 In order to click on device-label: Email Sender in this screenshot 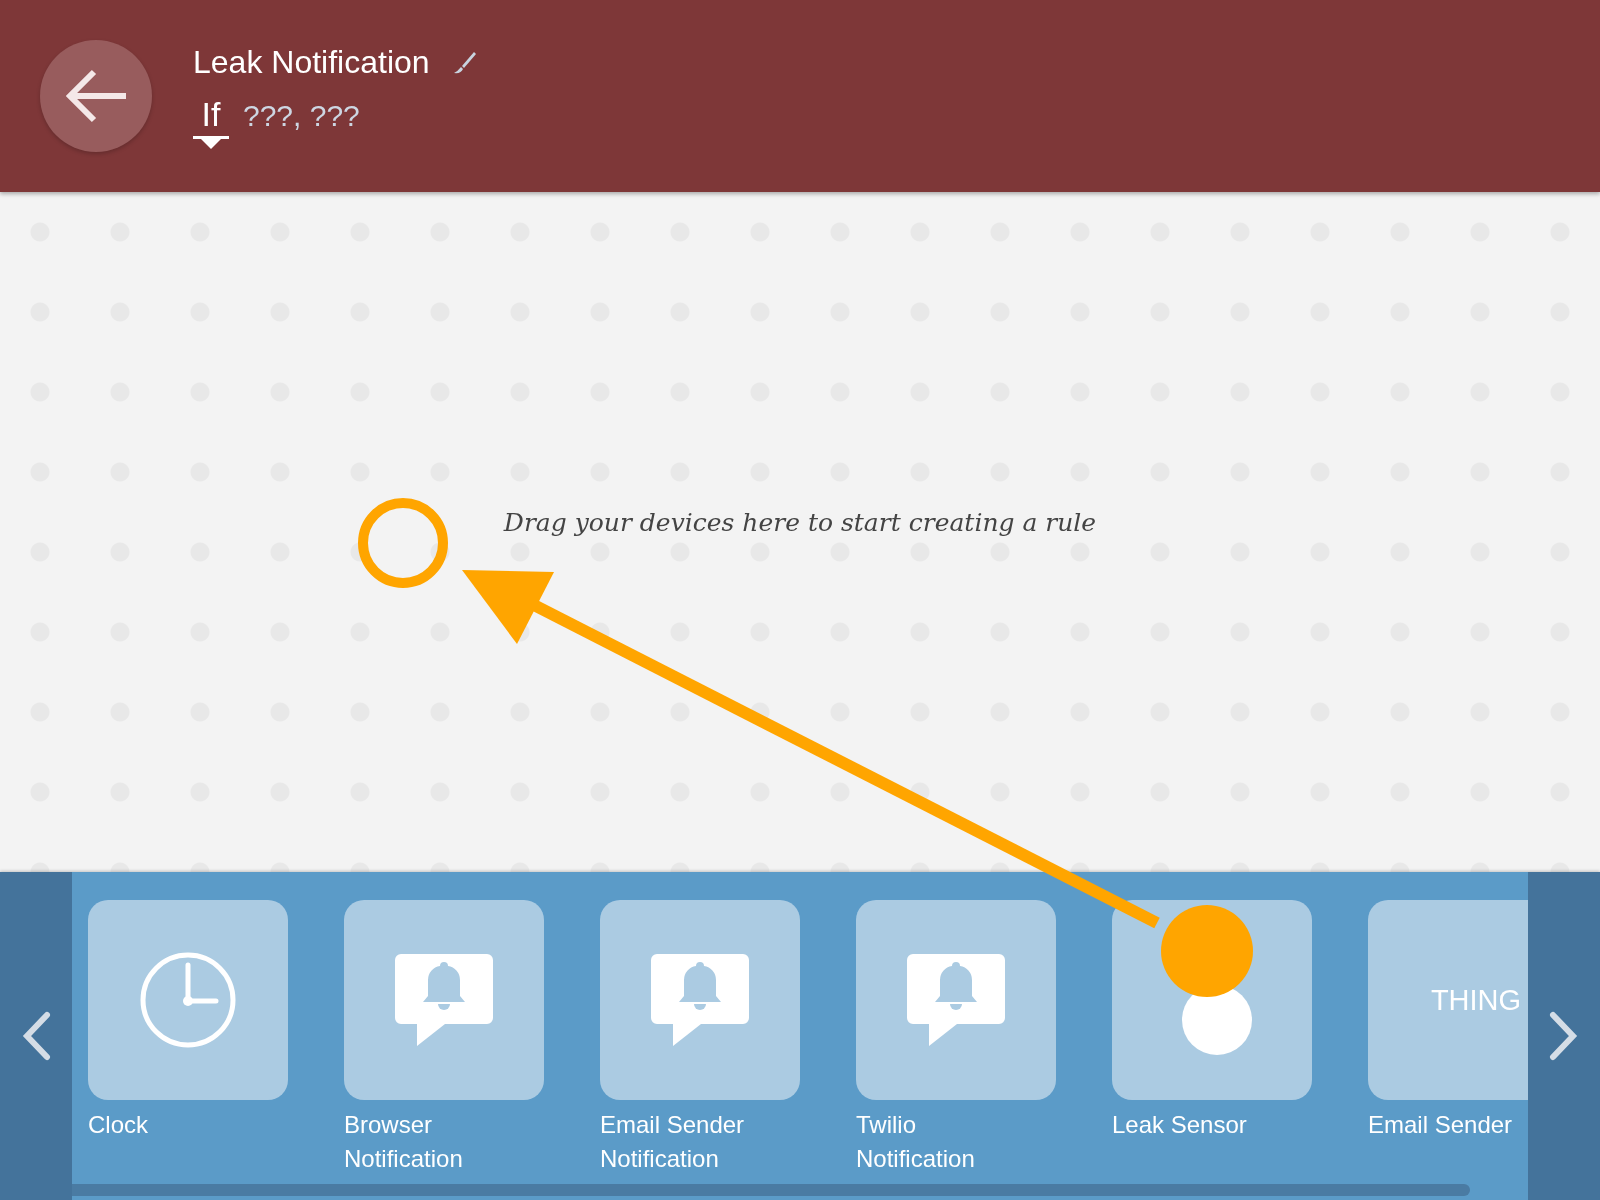, I will do `click(1441, 1125)`.